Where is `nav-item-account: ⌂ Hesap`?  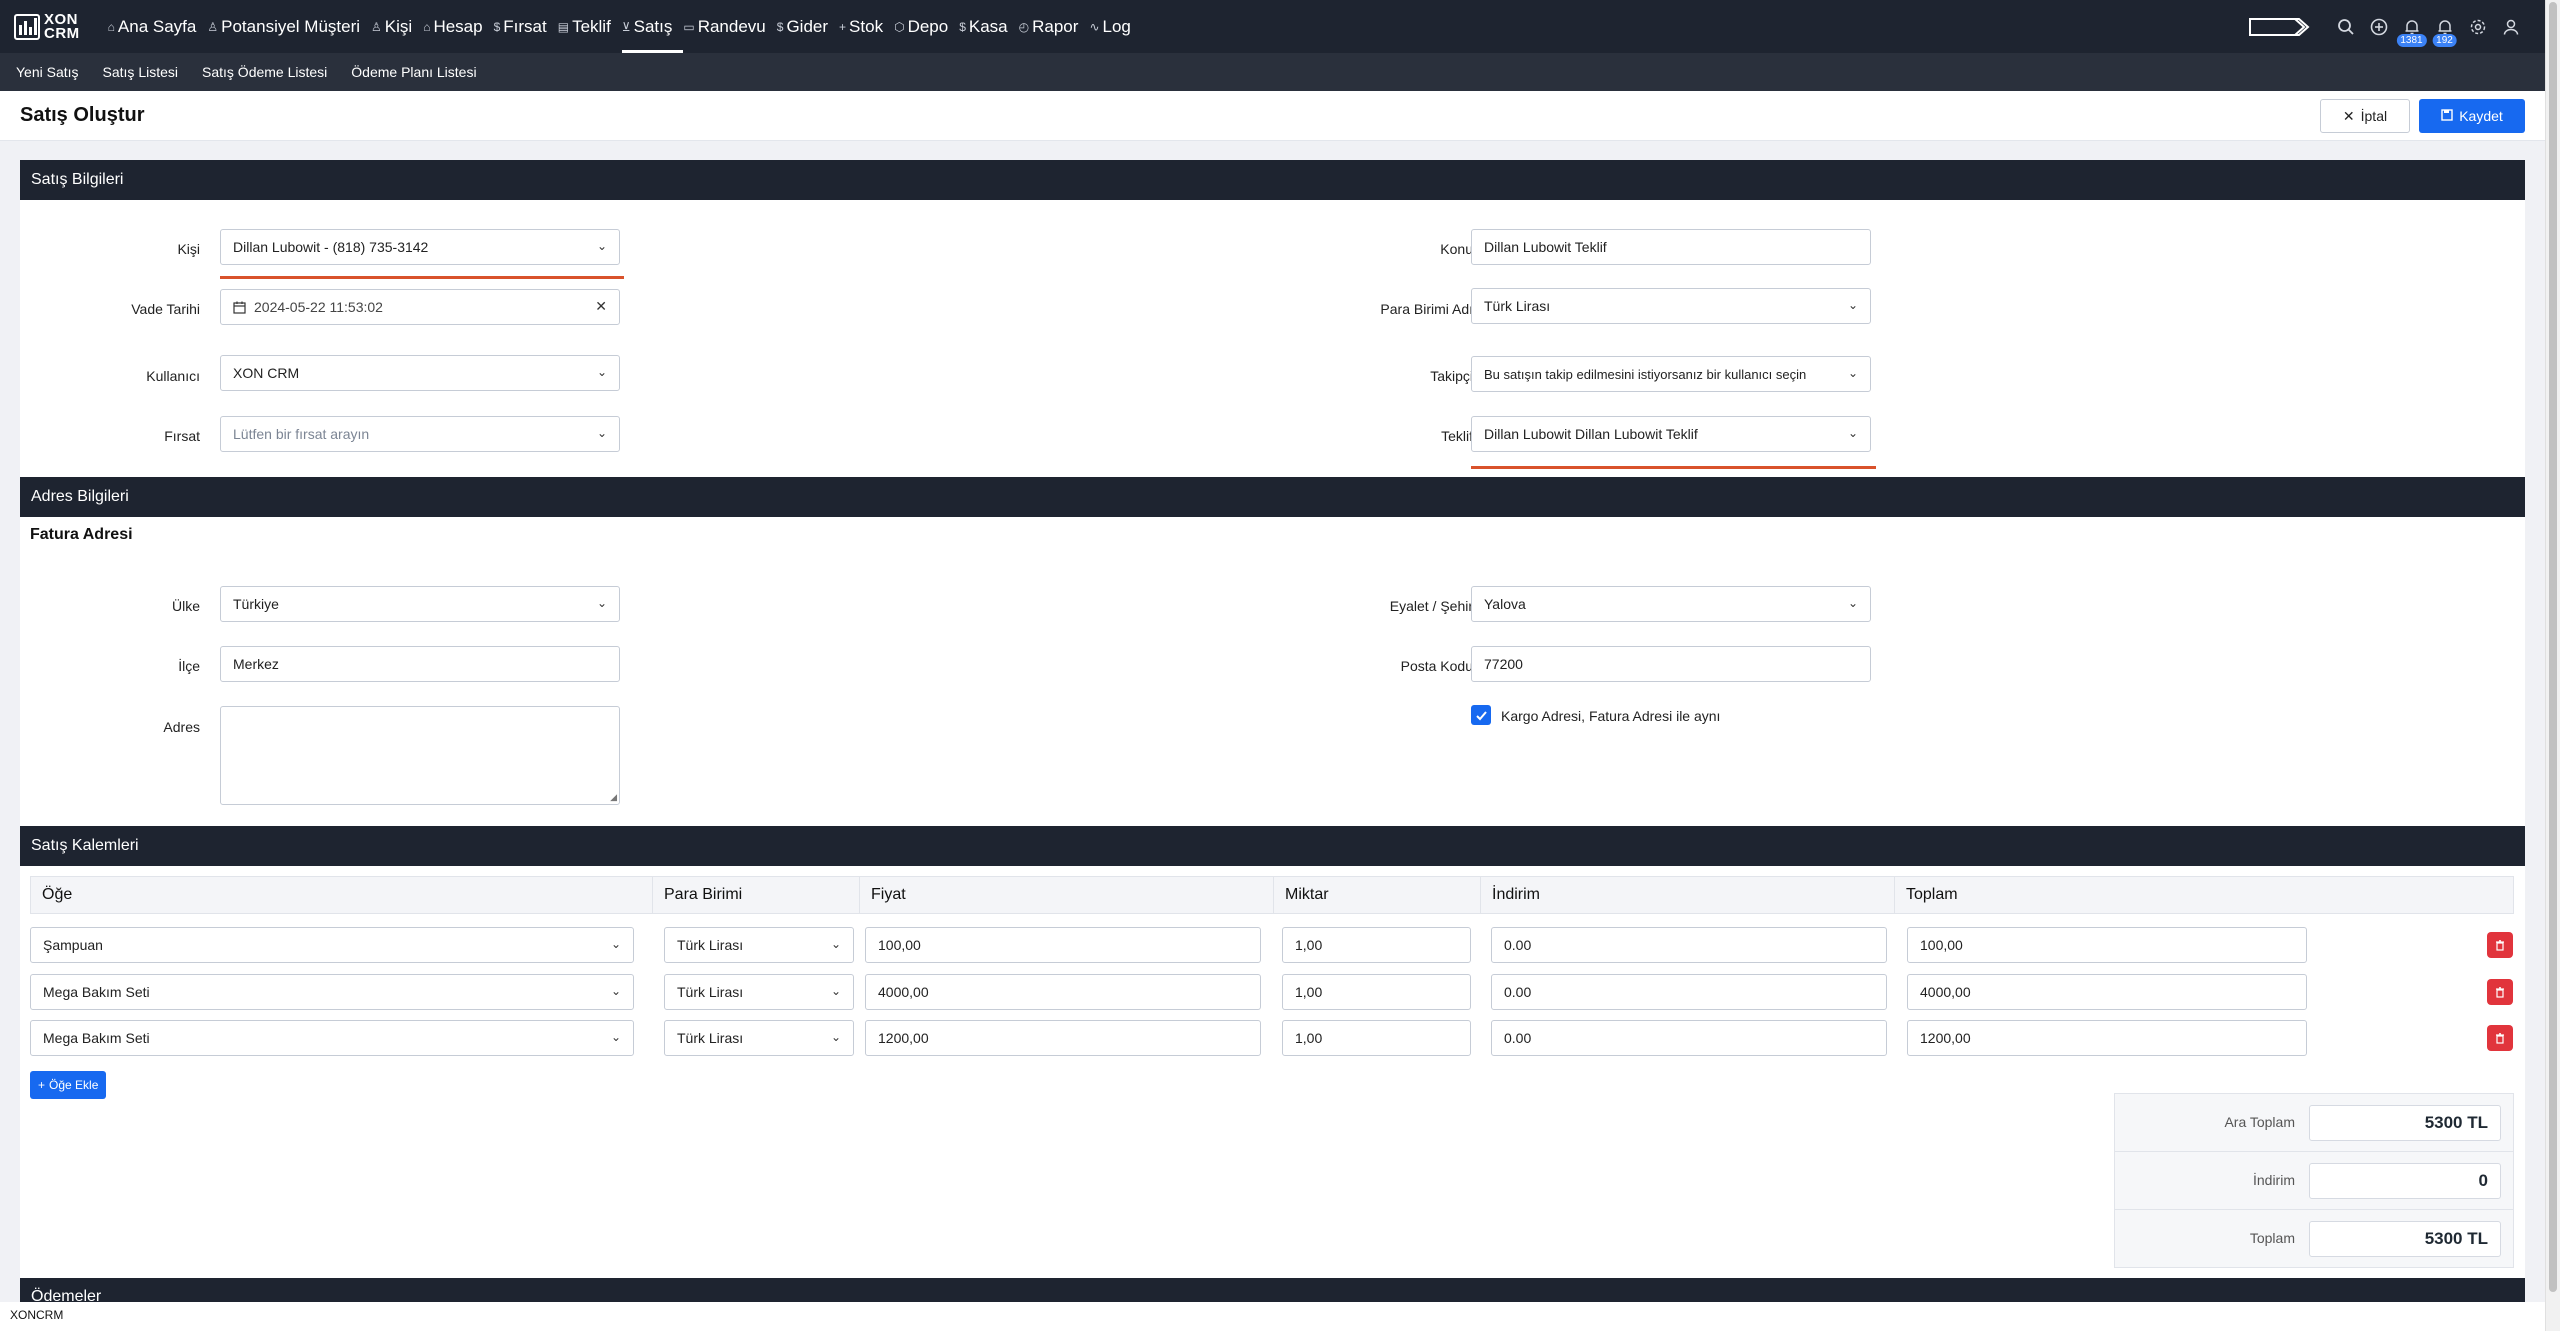 nav-item-account: ⌂ Hesap is located at coordinates (458, 26).